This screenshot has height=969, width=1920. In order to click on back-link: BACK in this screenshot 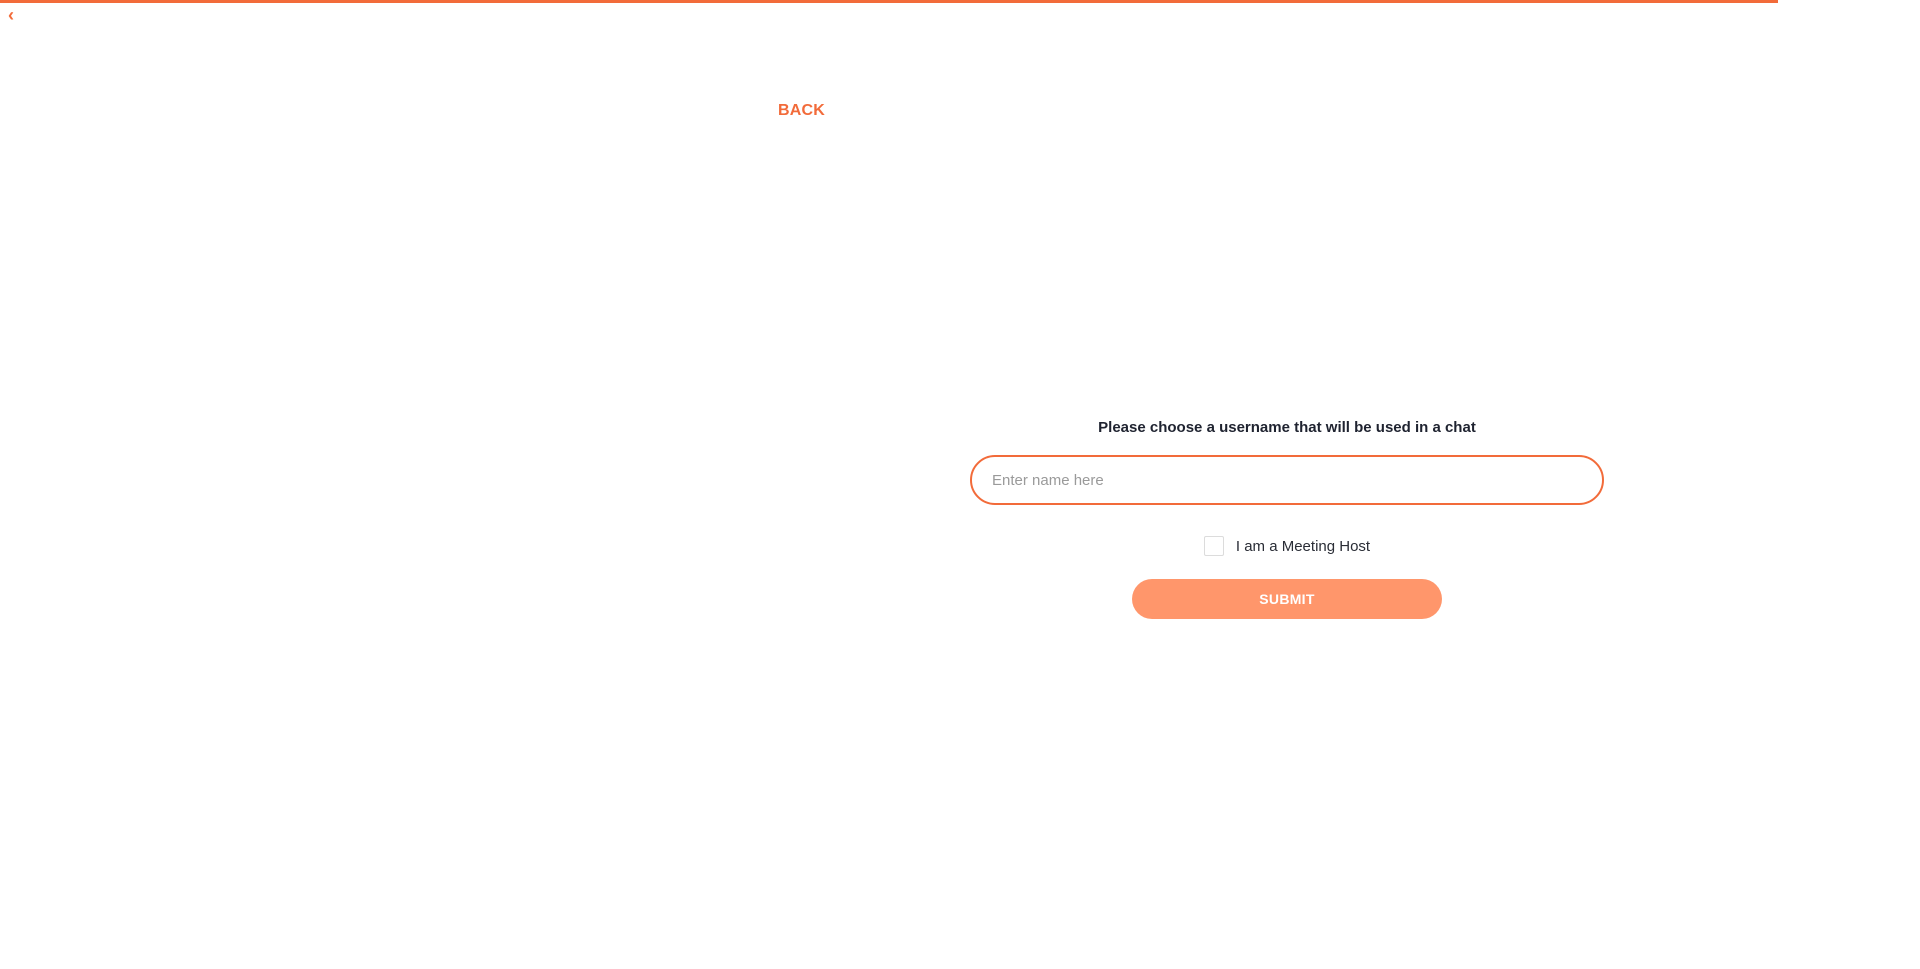, I will do `click(801, 111)`.